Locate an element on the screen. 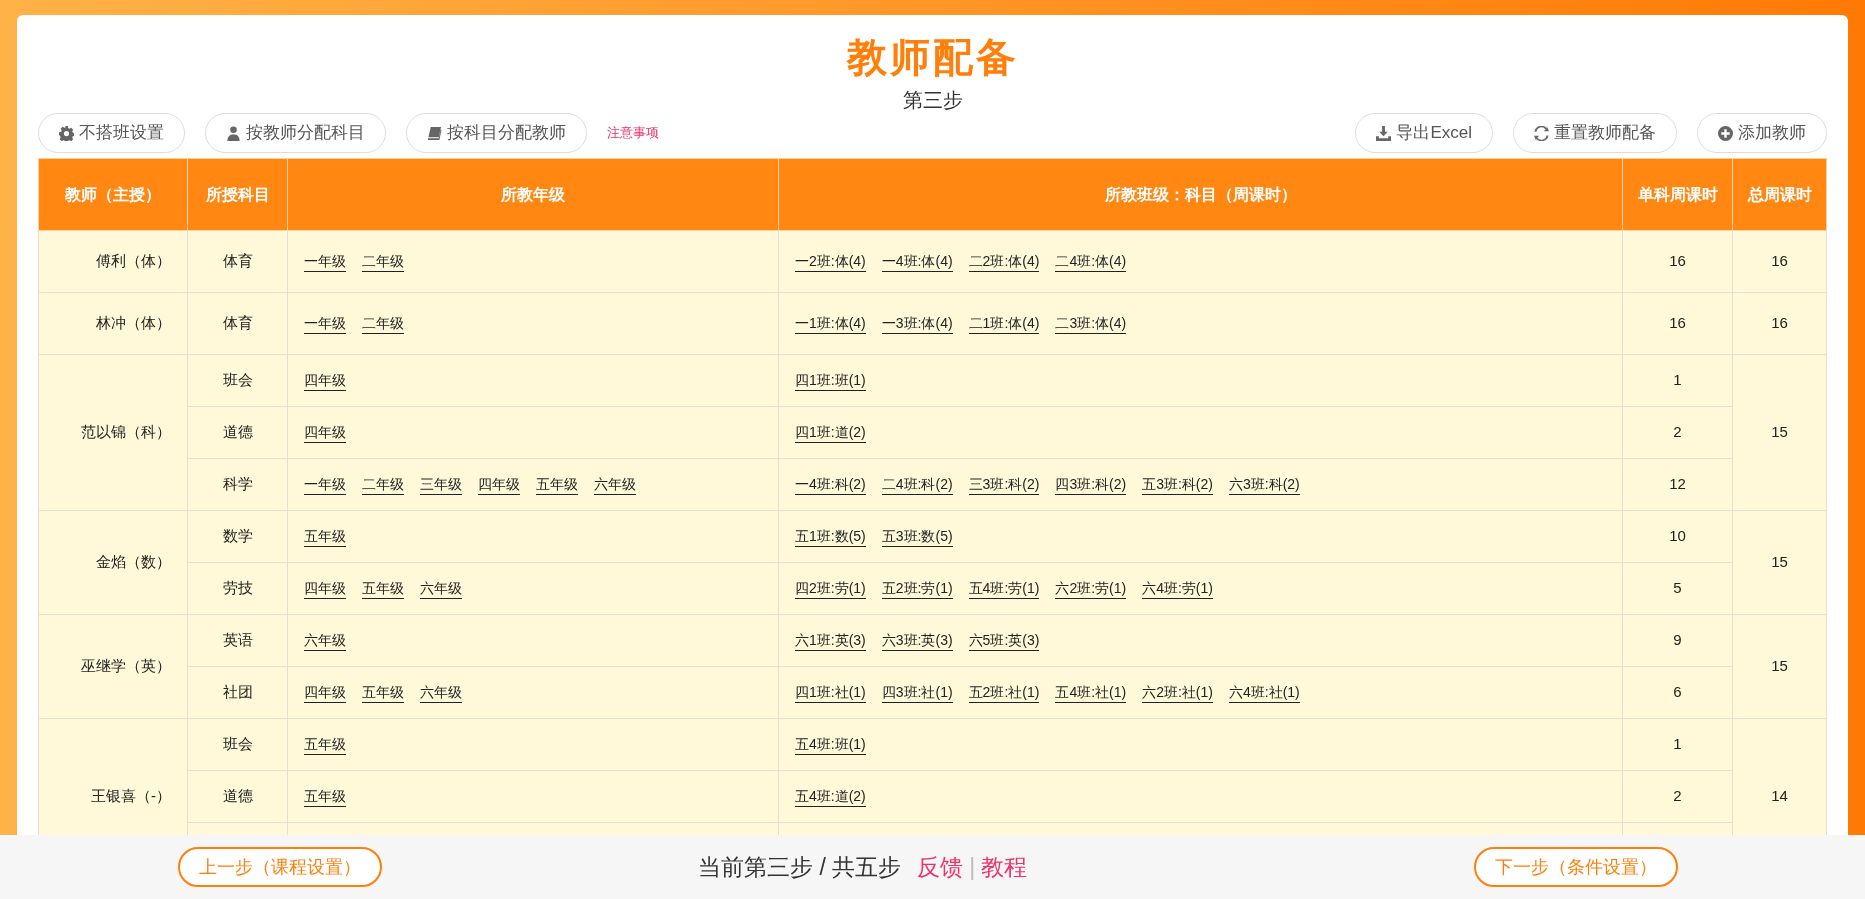 Image resolution: width=1865 pixels, height=899 pixels. toolbar-button: 添加教师 is located at coordinates (1762, 133).